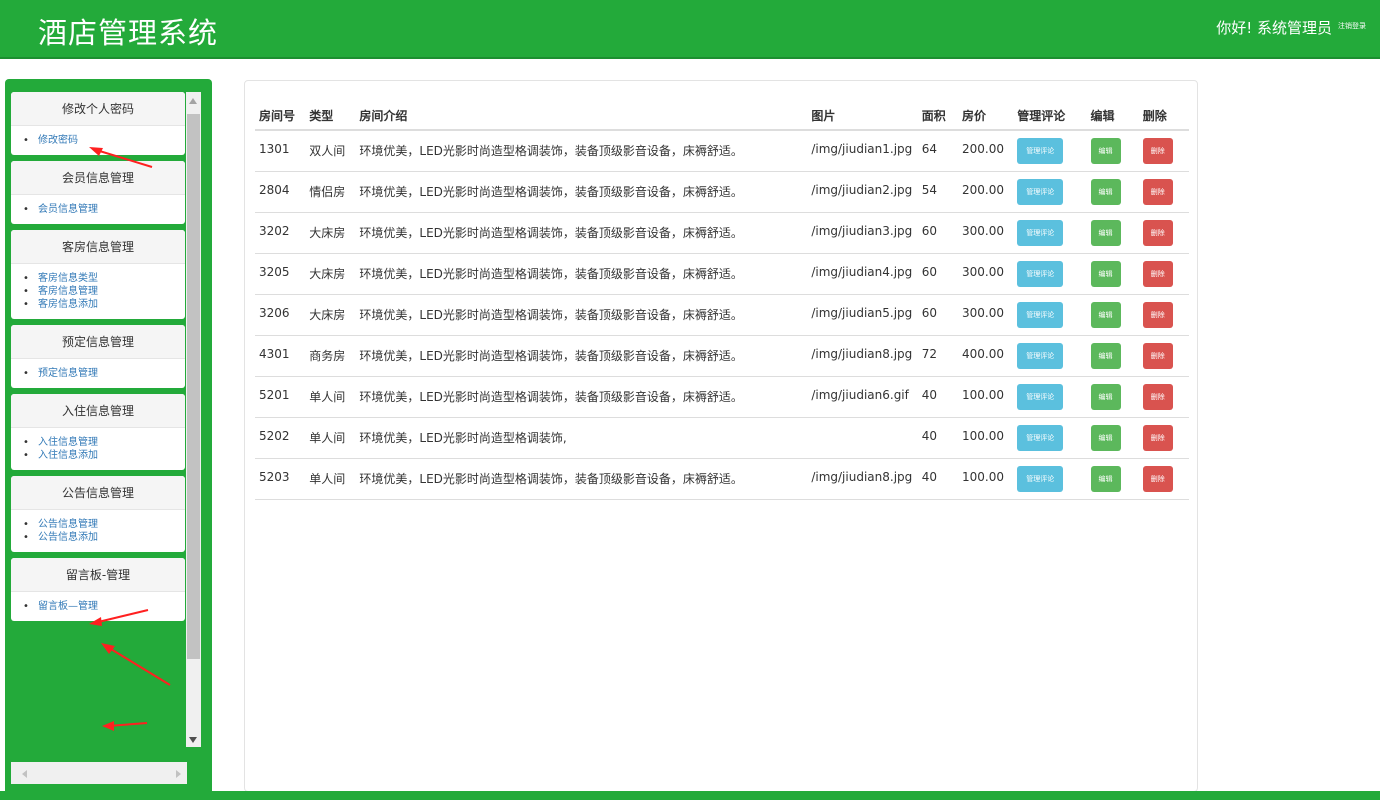 This screenshot has width=1380, height=800. Describe the element at coordinates (862, 274) in the screenshot. I see `cell-image: /img/jiudian4.jpg` at that location.